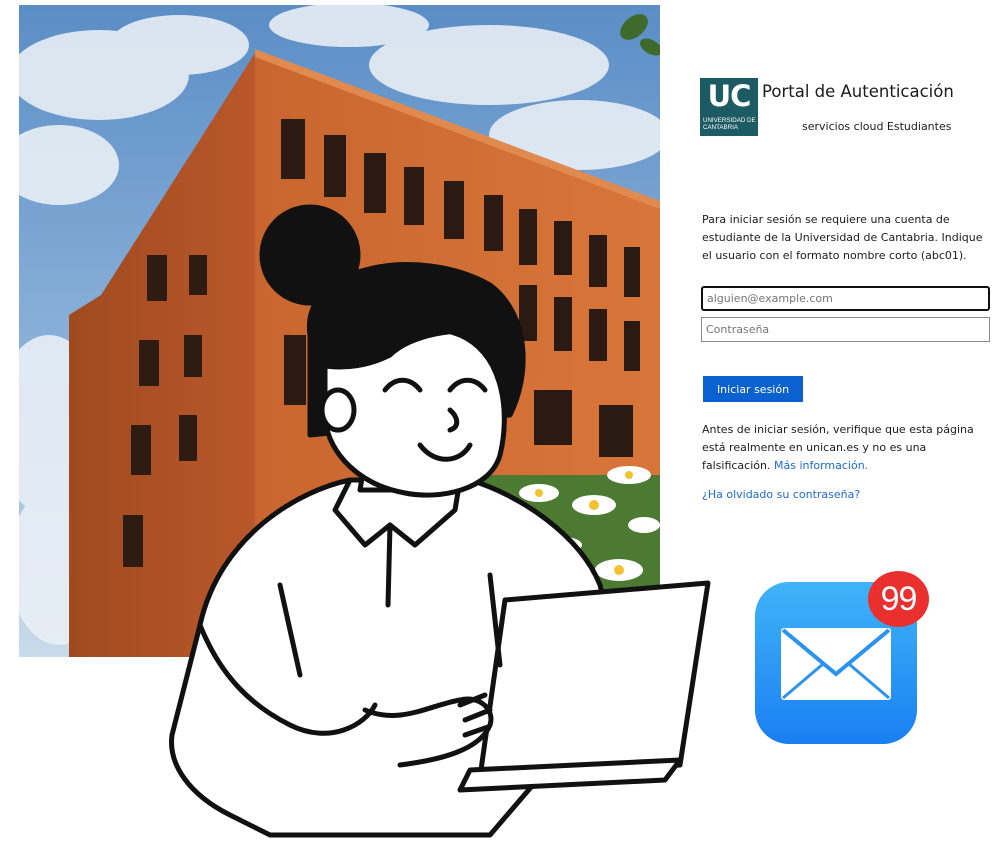 The height and width of the screenshot is (861, 1005). I want to click on email-field, so click(845, 298).